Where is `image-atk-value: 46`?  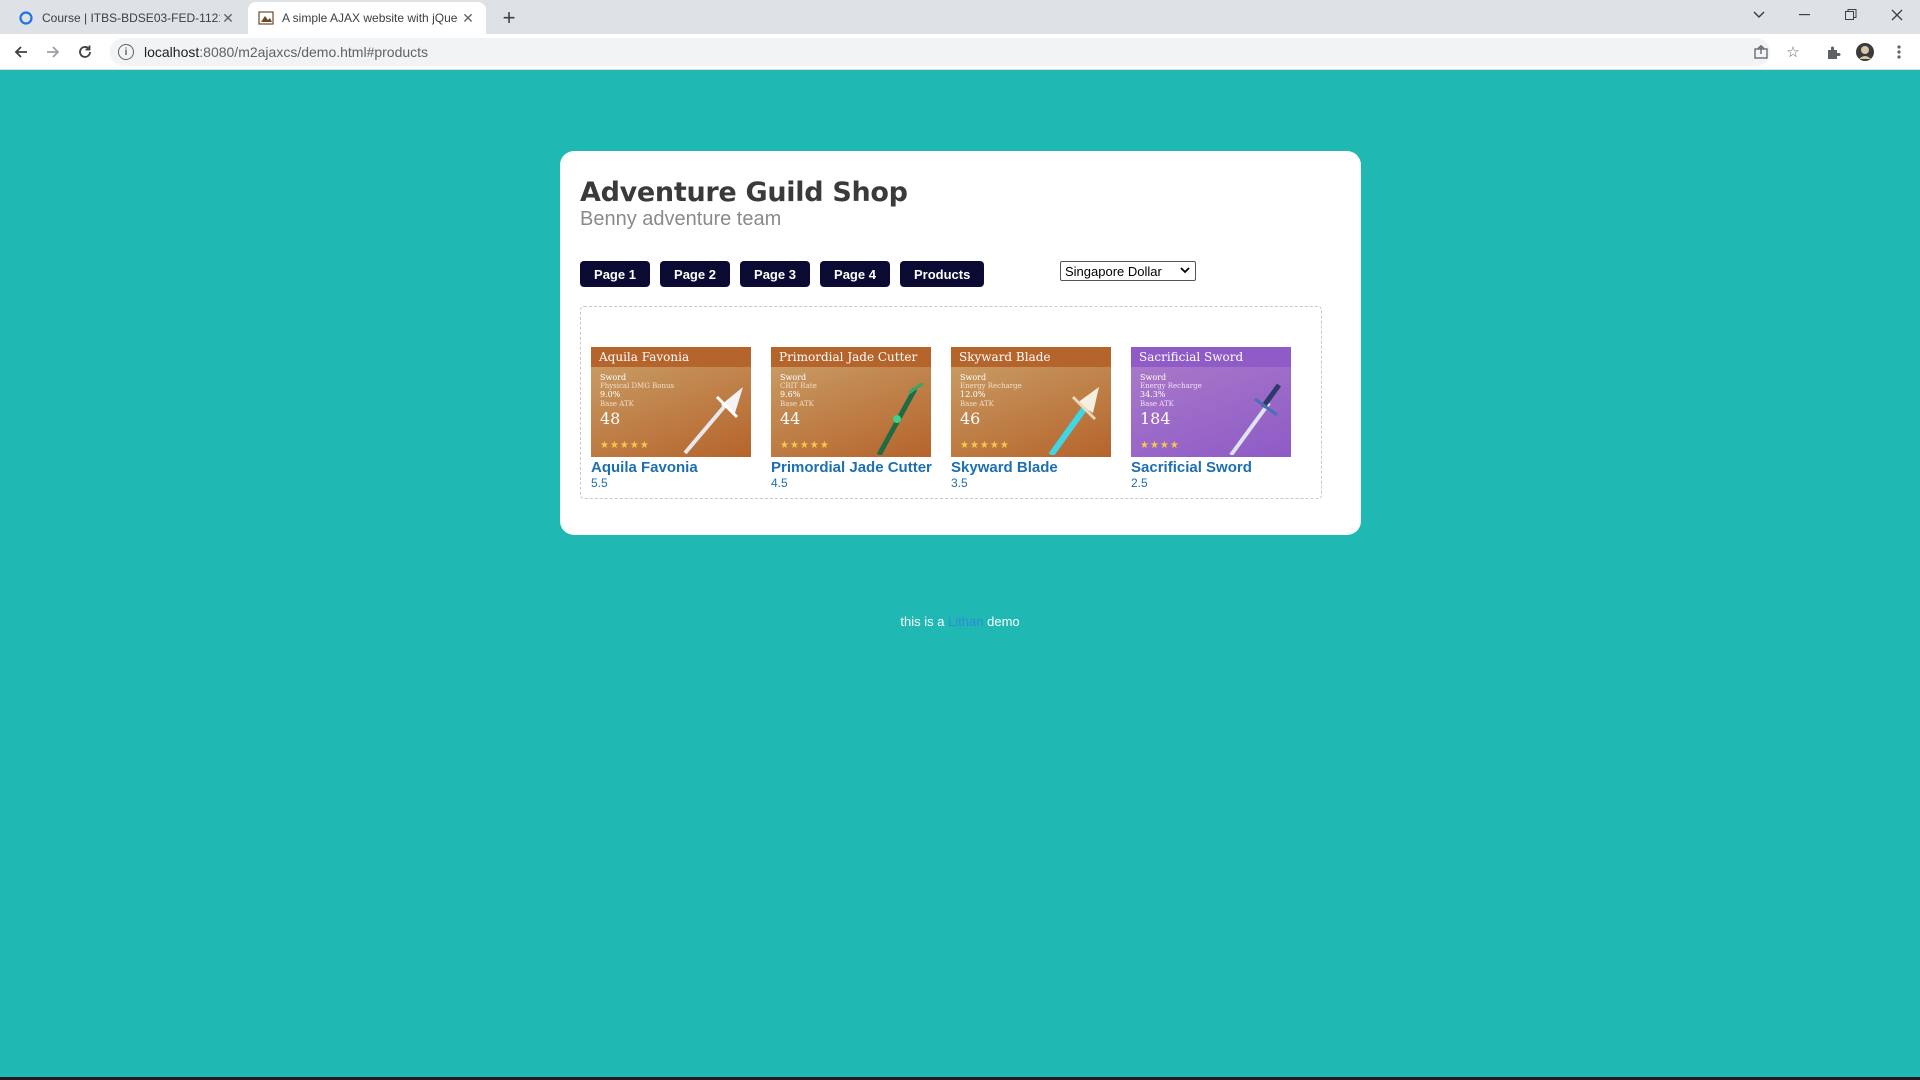 image-atk-value: 46 is located at coordinates (970, 418).